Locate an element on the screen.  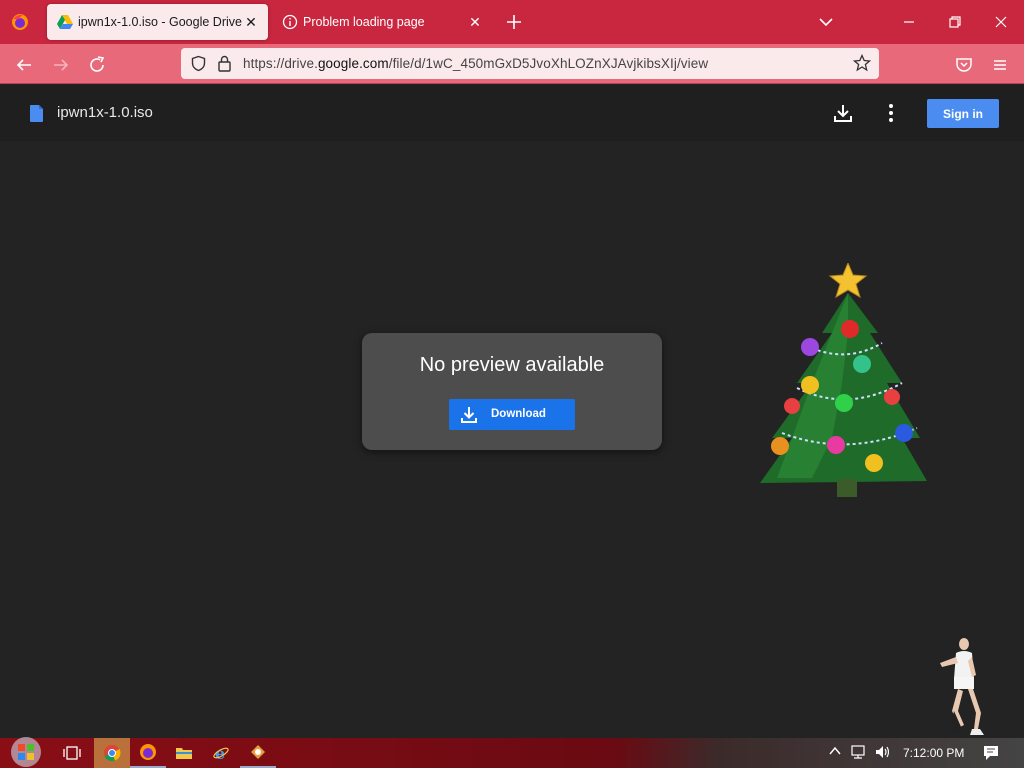
forward-icon is located at coordinates (61, 65).